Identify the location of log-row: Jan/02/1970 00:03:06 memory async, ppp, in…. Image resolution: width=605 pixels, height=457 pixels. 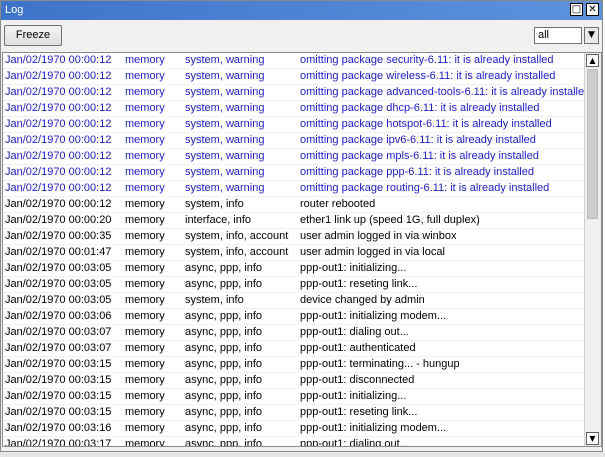
(294, 317).